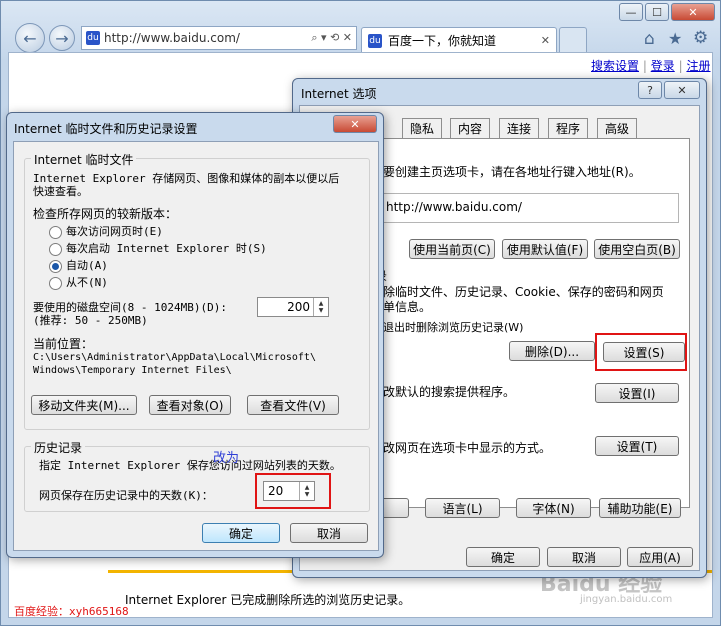 This screenshot has height=626, width=721. Describe the element at coordinates (87, 265) in the screenshot. I see `radio-label: 自动(A)` at that location.